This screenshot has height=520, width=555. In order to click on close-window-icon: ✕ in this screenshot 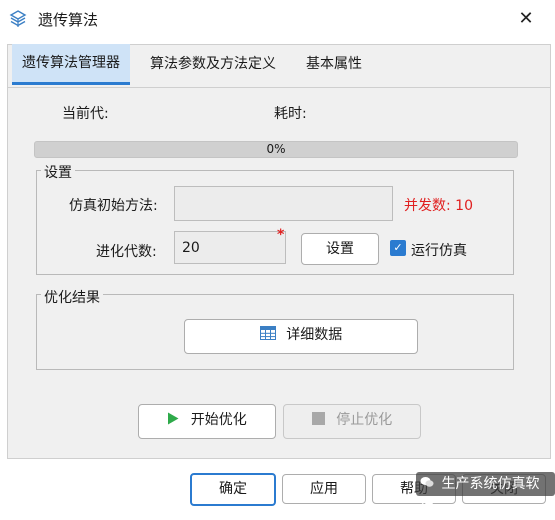, I will do `click(526, 19)`.